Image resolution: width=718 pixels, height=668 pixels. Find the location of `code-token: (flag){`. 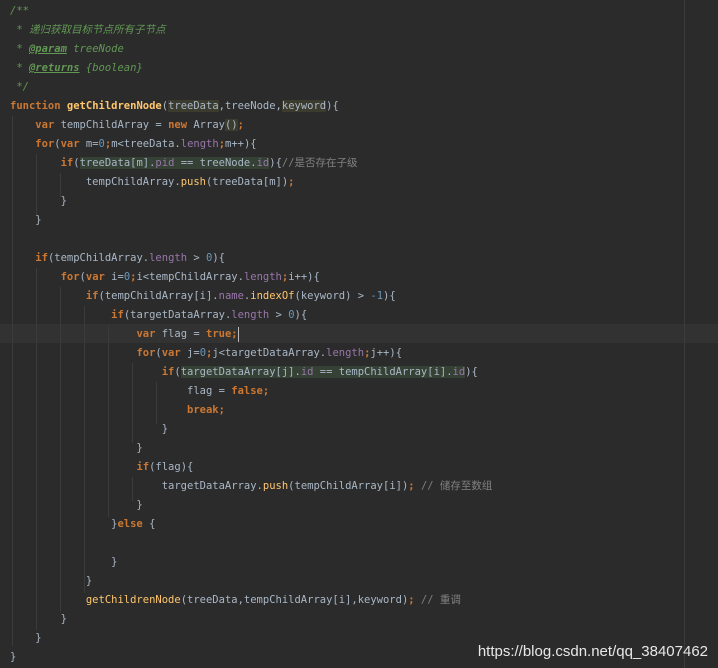

code-token: (flag){ is located at coordinates (171, 467).